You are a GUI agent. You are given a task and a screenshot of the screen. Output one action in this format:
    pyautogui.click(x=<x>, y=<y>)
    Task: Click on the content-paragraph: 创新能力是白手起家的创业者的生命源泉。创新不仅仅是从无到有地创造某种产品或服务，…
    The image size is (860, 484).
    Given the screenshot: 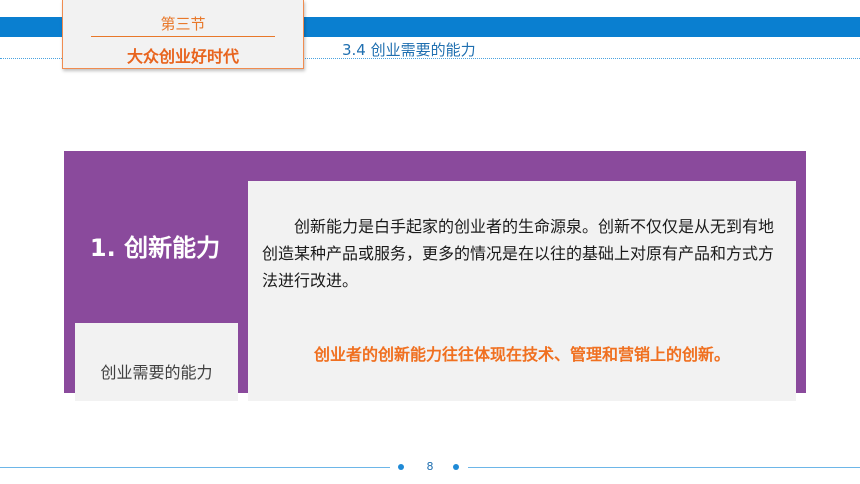 What is the action you would take?
    pyautogui.click(x=518, y=253)
    